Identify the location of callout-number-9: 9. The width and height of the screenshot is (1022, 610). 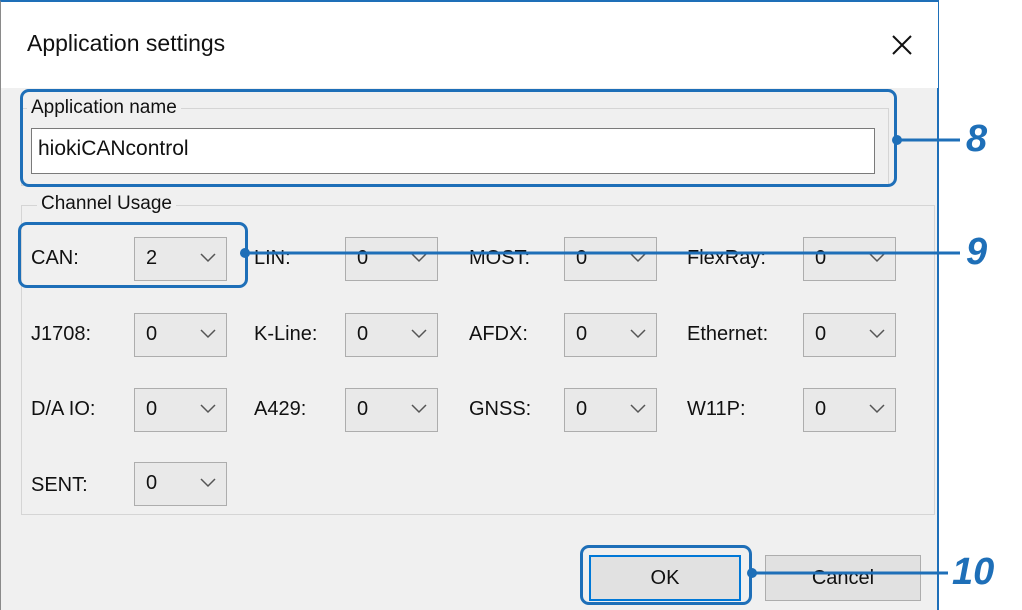
(977, 252).